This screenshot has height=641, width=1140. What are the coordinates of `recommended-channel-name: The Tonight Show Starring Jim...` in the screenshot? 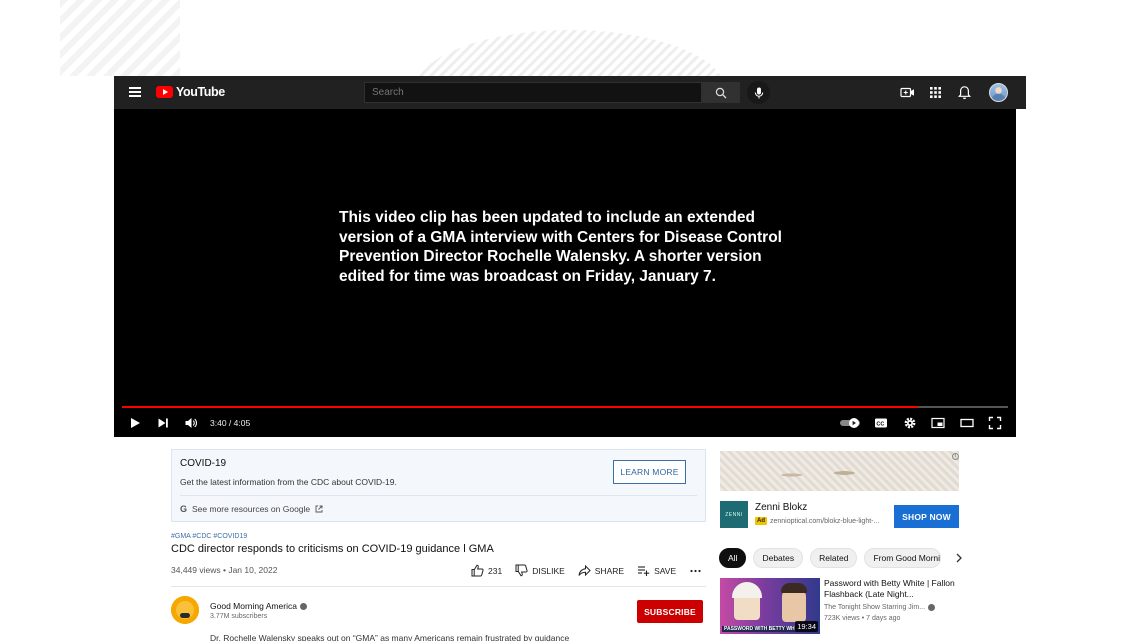 It's located at (875, 607).